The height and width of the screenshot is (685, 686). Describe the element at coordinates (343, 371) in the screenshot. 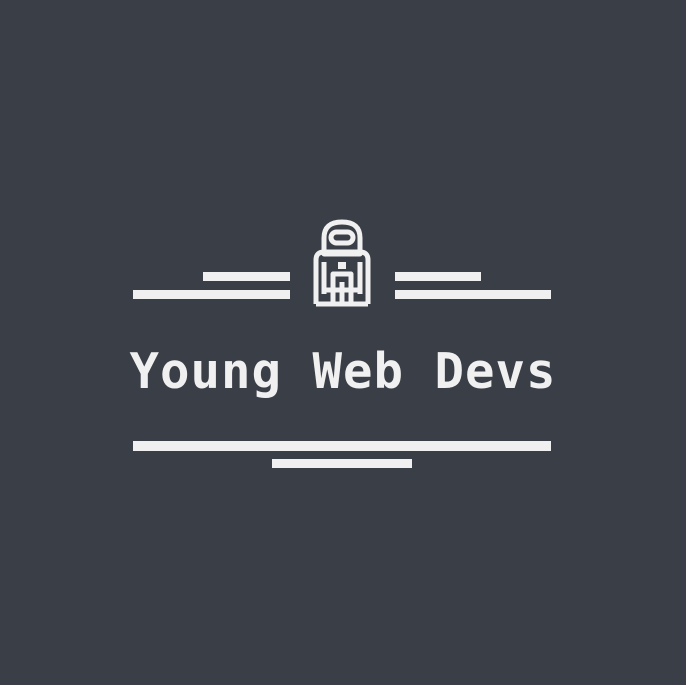

I see `brand-name: Young Web Devs` at that location.